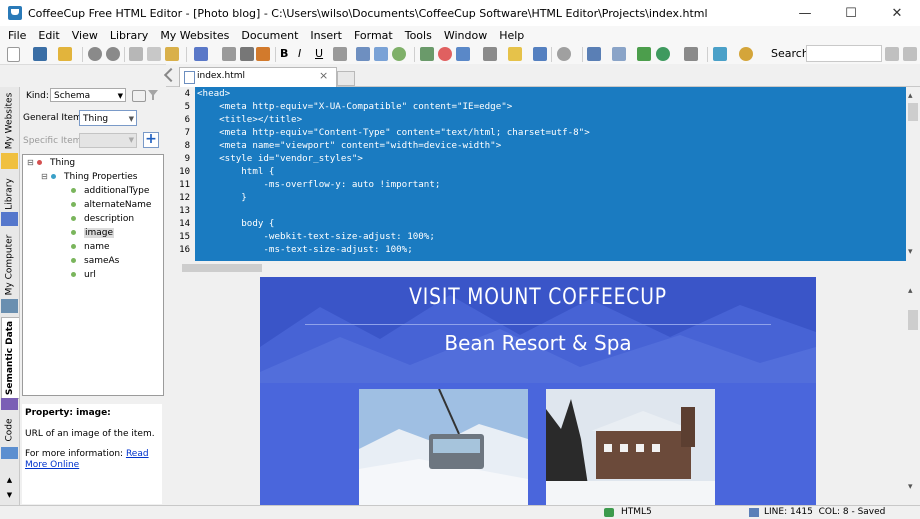 The width and height of the screenshot is (920, 519). Describe the element at coordinates (746, 54) in the screenshot. I see `find-magnifier-icon` at that location.